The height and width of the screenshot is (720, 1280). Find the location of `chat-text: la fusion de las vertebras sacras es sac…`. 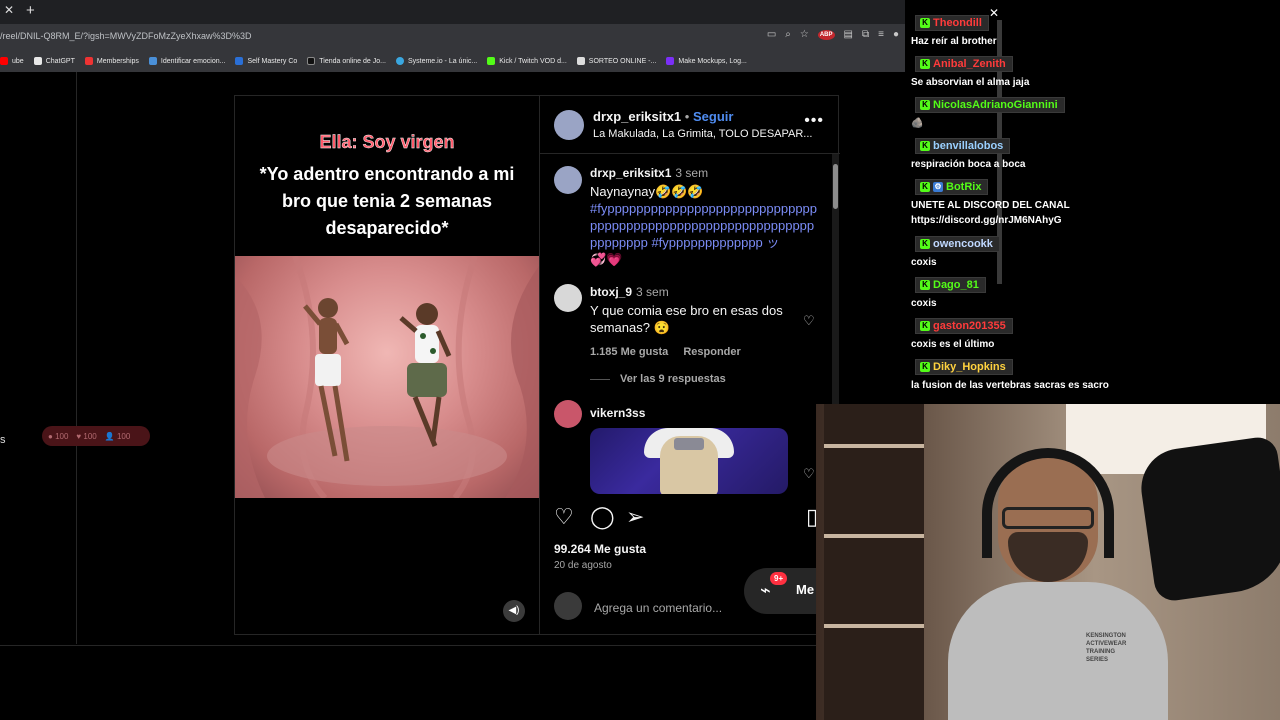

chat-text: la fusion de las vertebras sacras es sac… is located at coordinates (1010, 385).